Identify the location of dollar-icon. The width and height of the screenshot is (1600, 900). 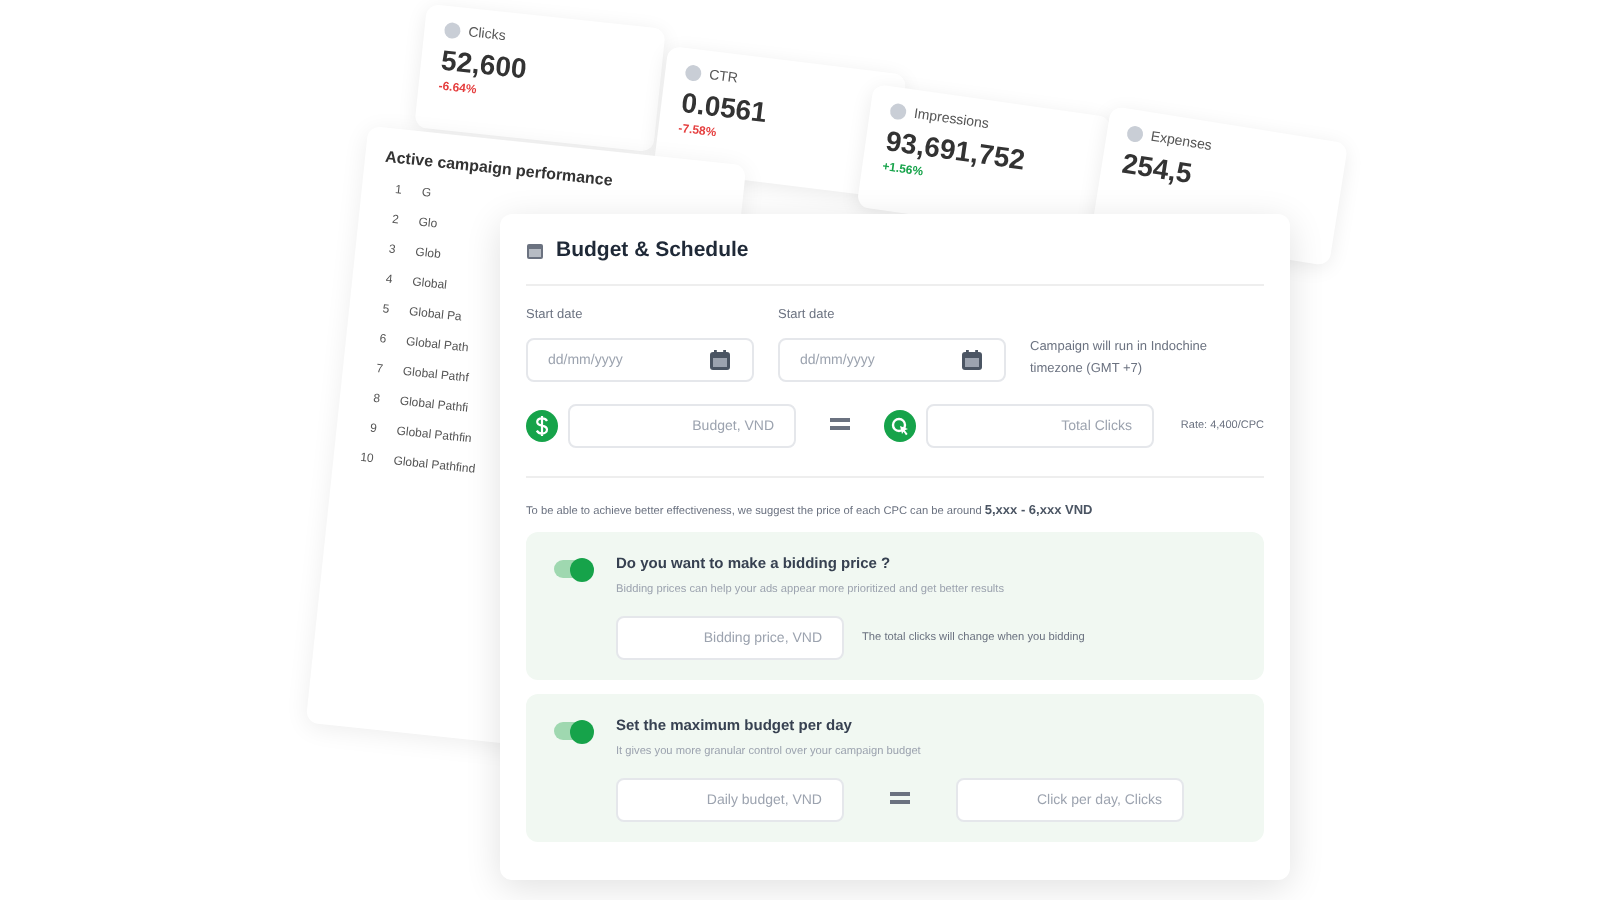
(542, 426).